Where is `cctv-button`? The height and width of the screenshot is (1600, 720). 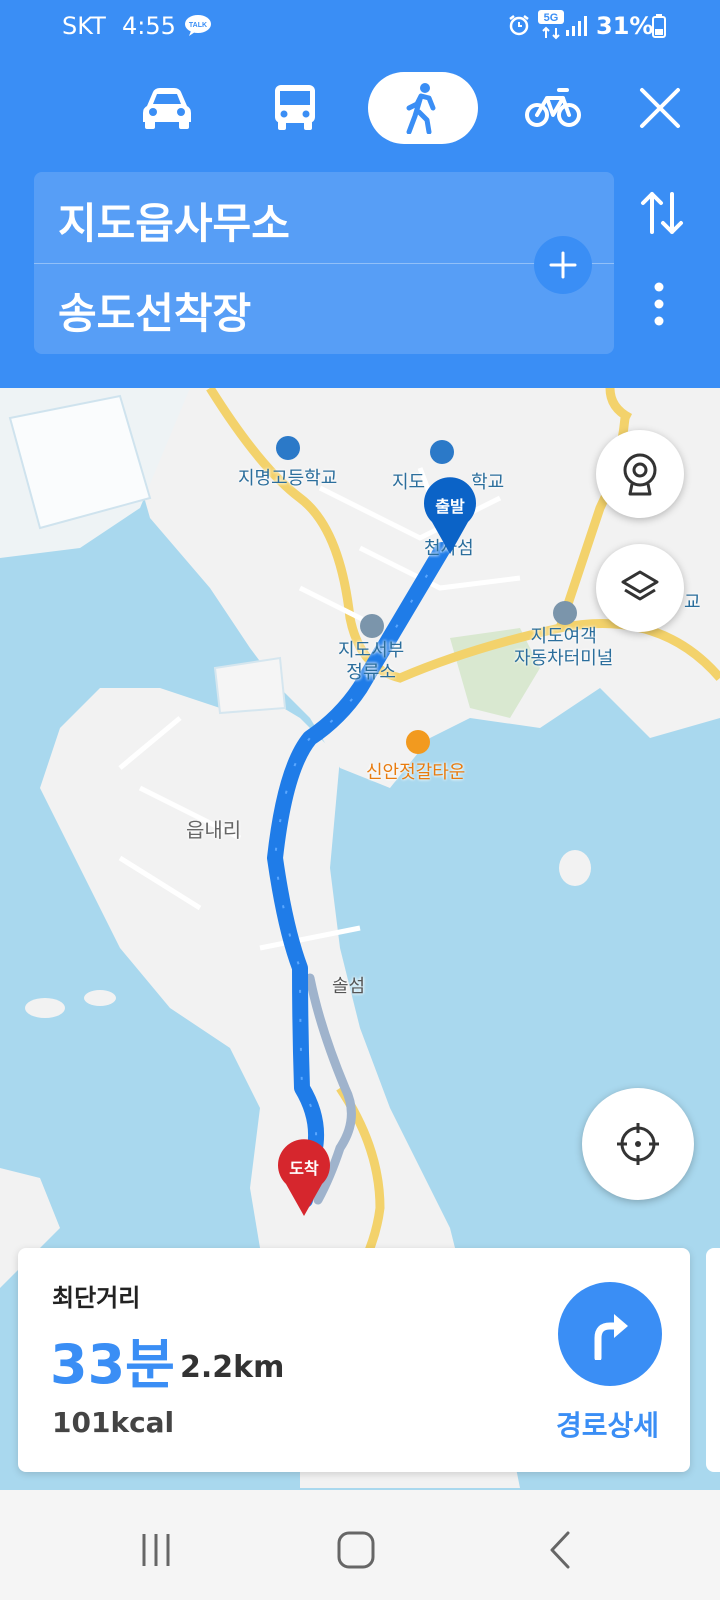
cctv-button is located at coordinates (640, 474).